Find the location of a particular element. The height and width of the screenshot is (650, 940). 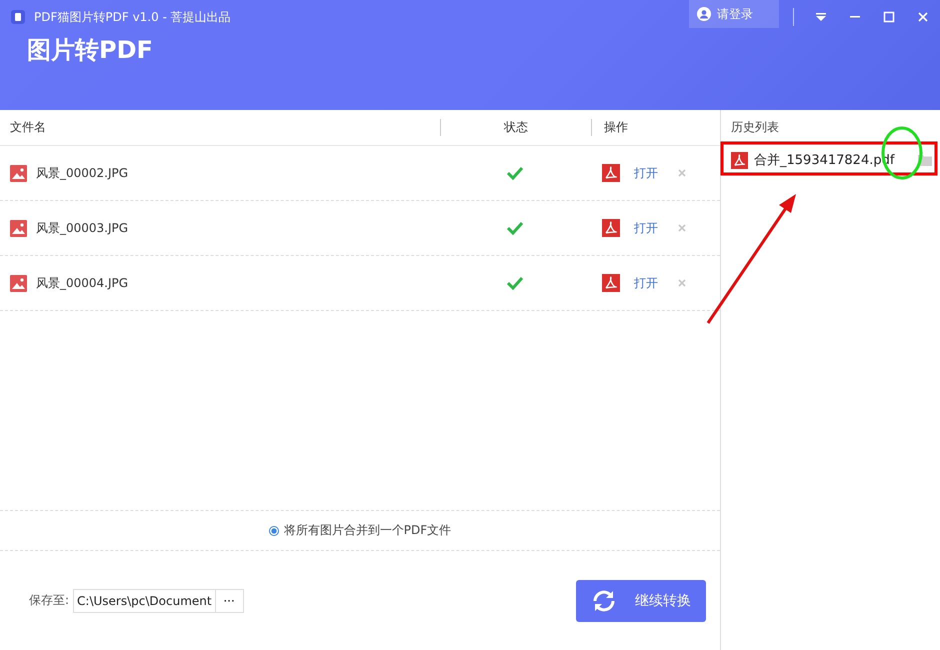

column-header: 操作 is located at coordinates (655, 127).